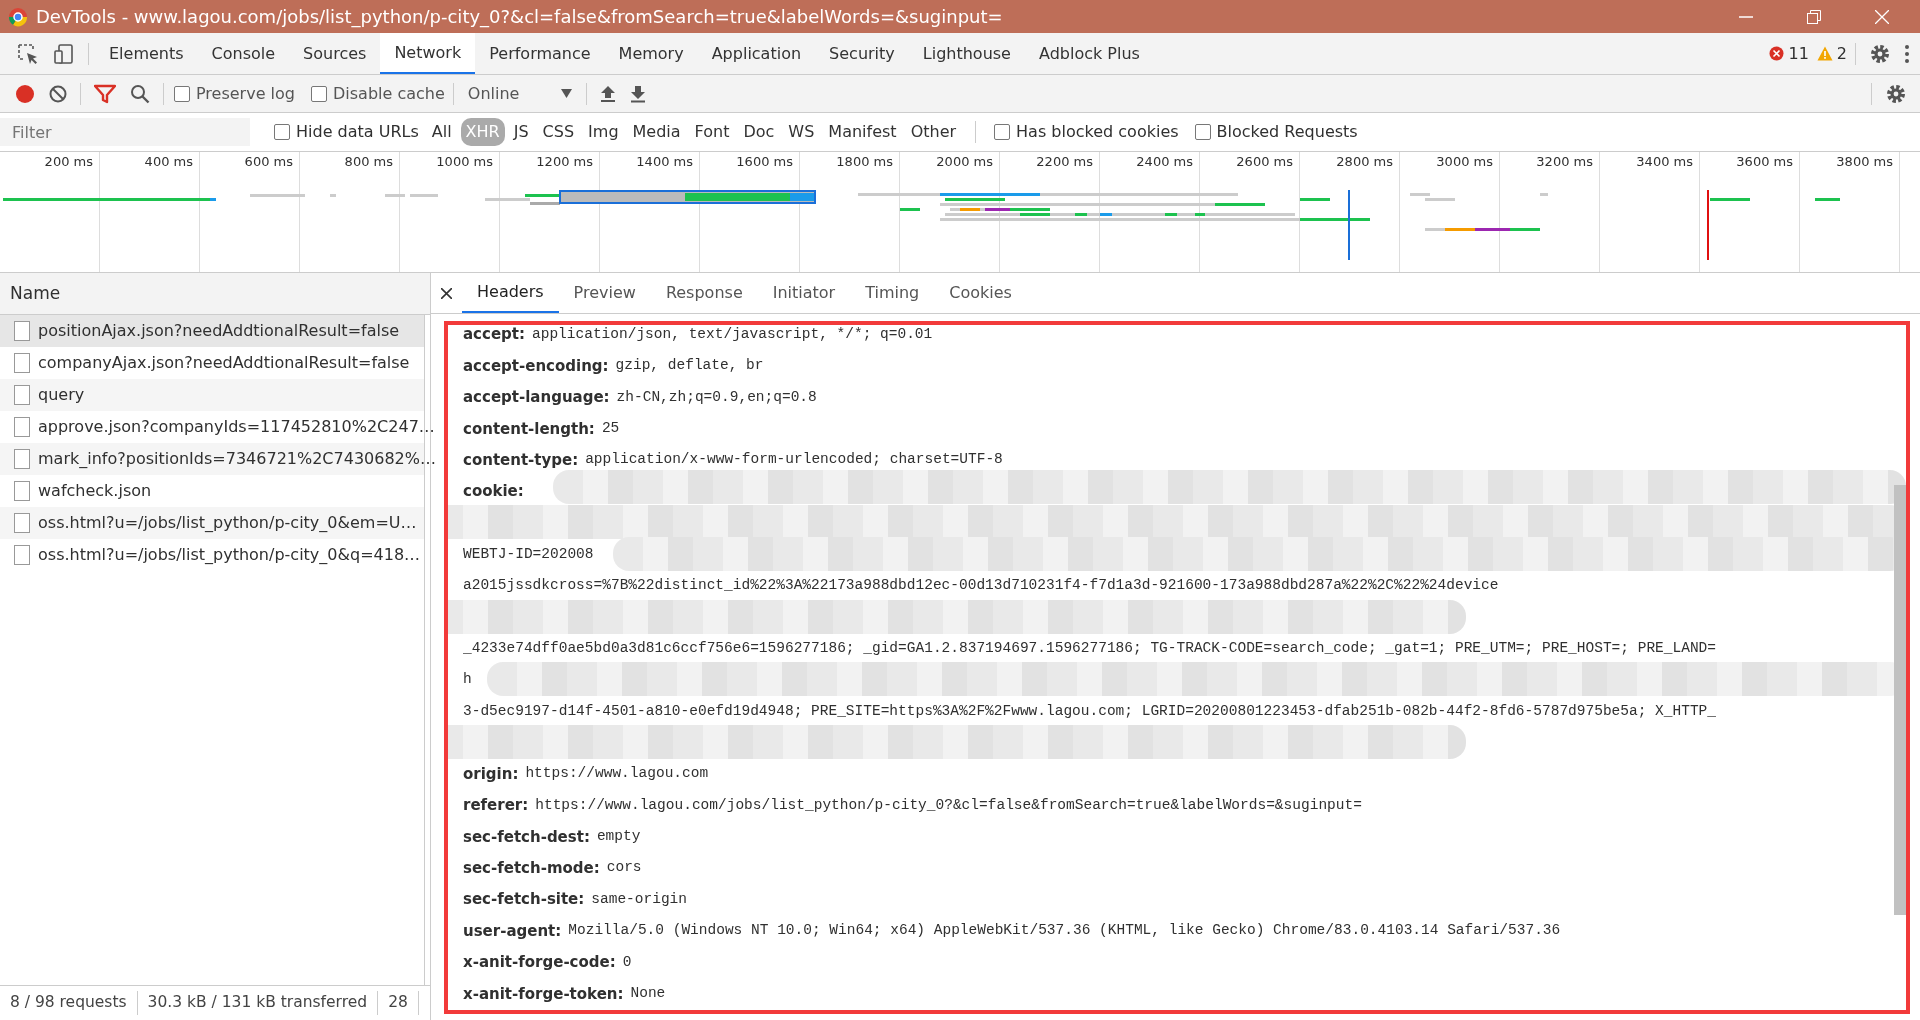 This screenshot has width=1920, height=1020. Describe the element at coordinates (862, 53) in the screenshot. I see `panel-tab: Security` at that location.